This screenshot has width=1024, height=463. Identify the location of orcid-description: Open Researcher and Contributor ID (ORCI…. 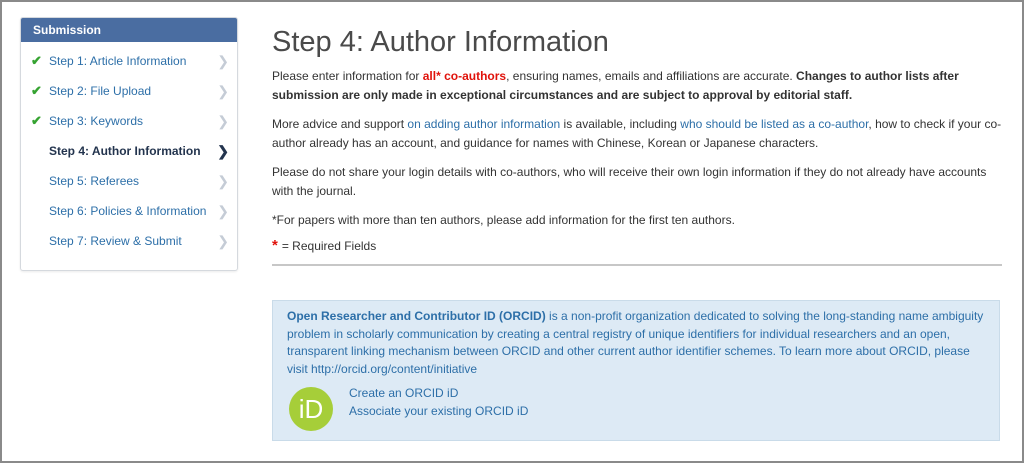
(637, 343).